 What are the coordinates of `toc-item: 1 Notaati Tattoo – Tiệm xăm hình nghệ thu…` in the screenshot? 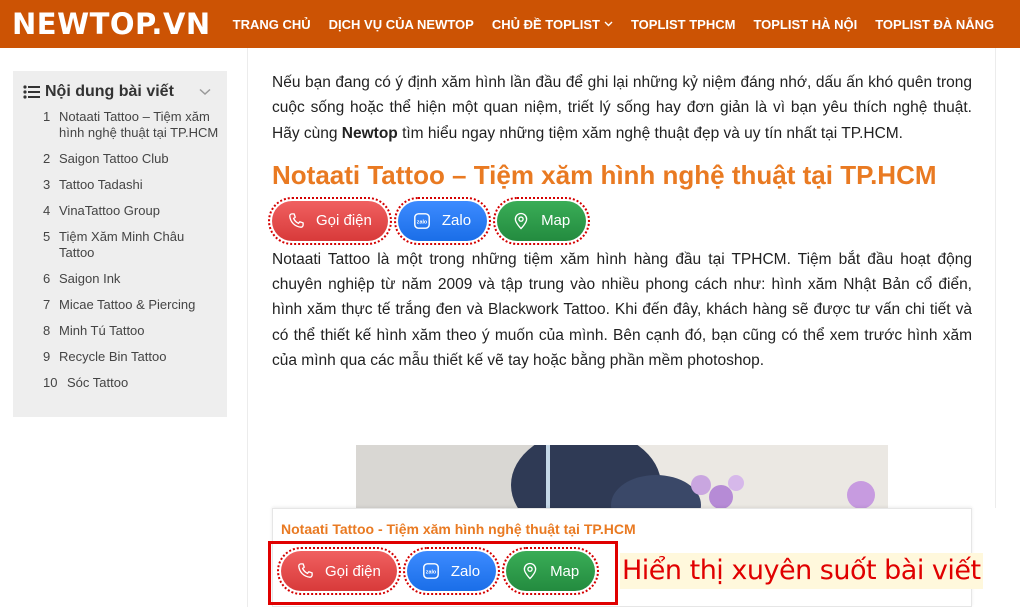 It's located at (131, 125).